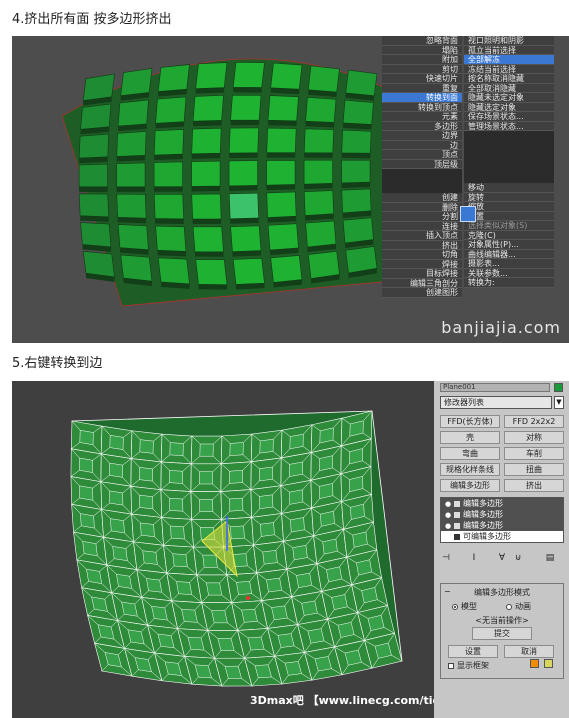  Describe the element at coordinates (422, 155) in the screenshot. I see `quad-menu-left-item: 顶点` at that location.